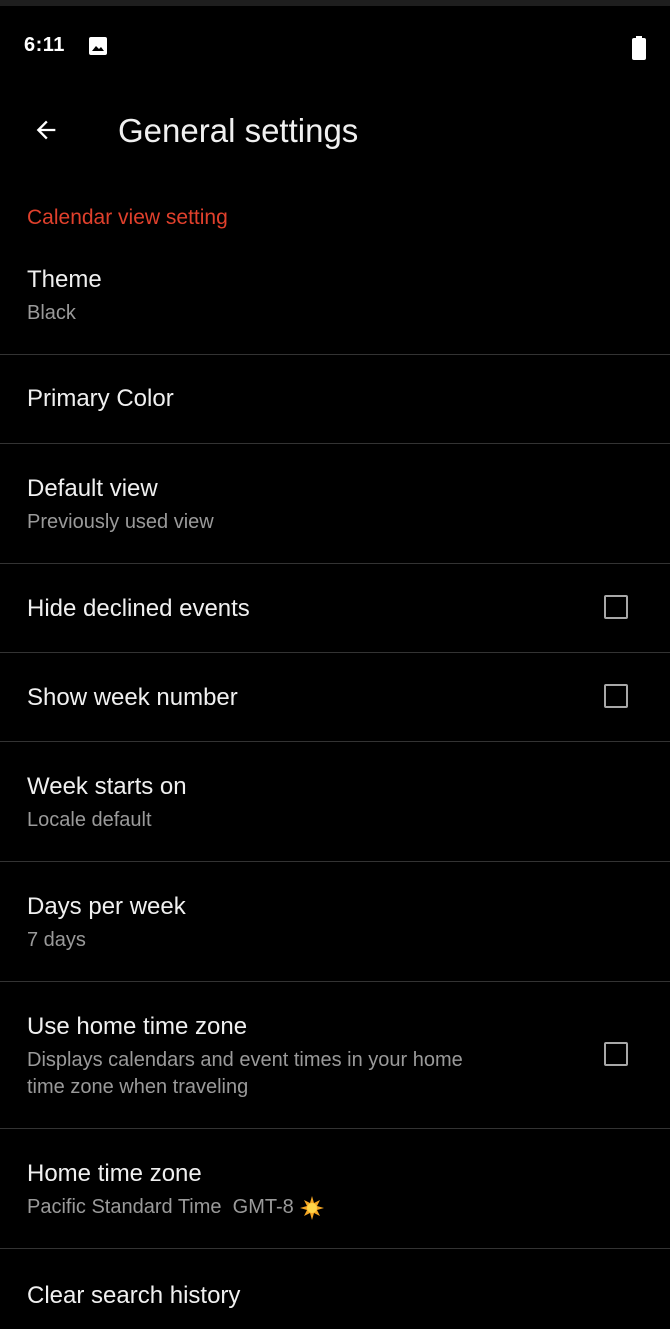 This screenshot has width=670, height=1329. What do you see at coordinates (311, 1207) in the screenshot?
I see `daylight-sun-icon` at bounding box center [311, 1207].